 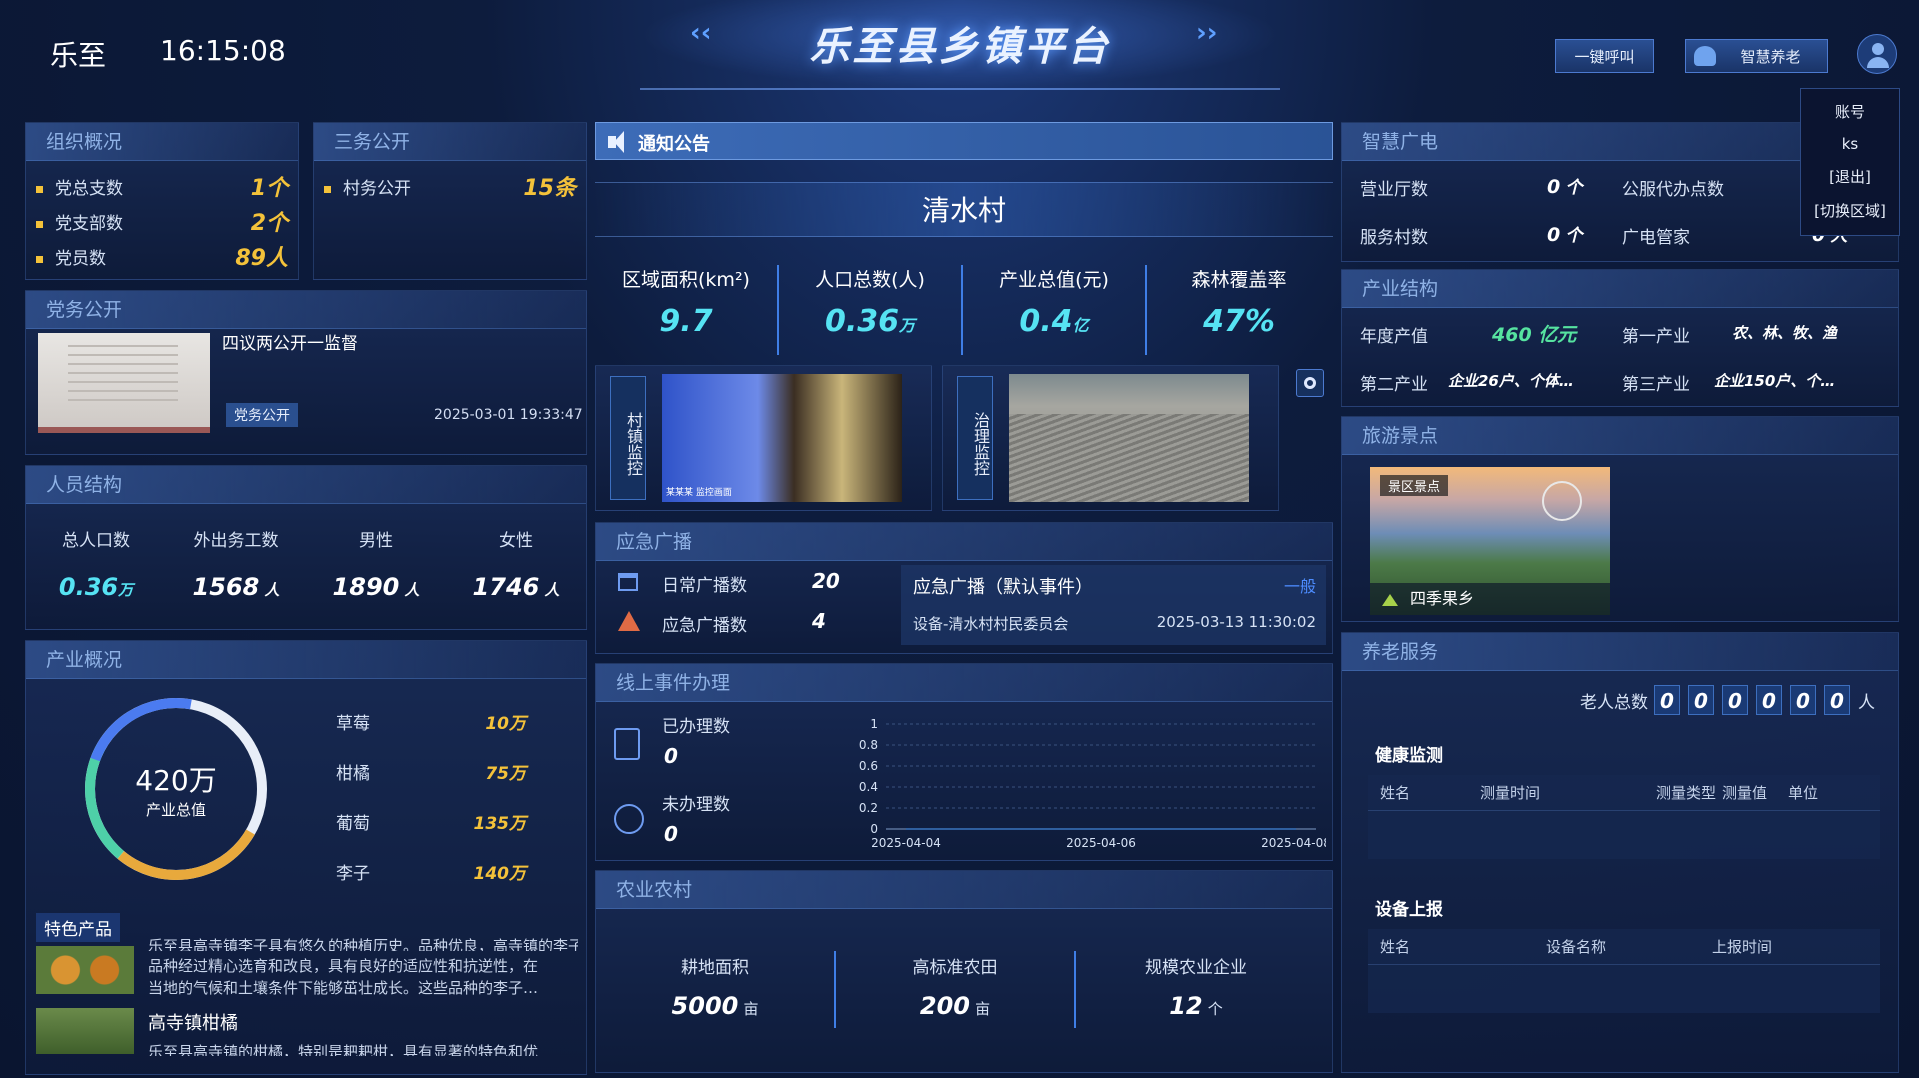 I want to click on y-tick-label: 0.8, so click(x=868, y=745).